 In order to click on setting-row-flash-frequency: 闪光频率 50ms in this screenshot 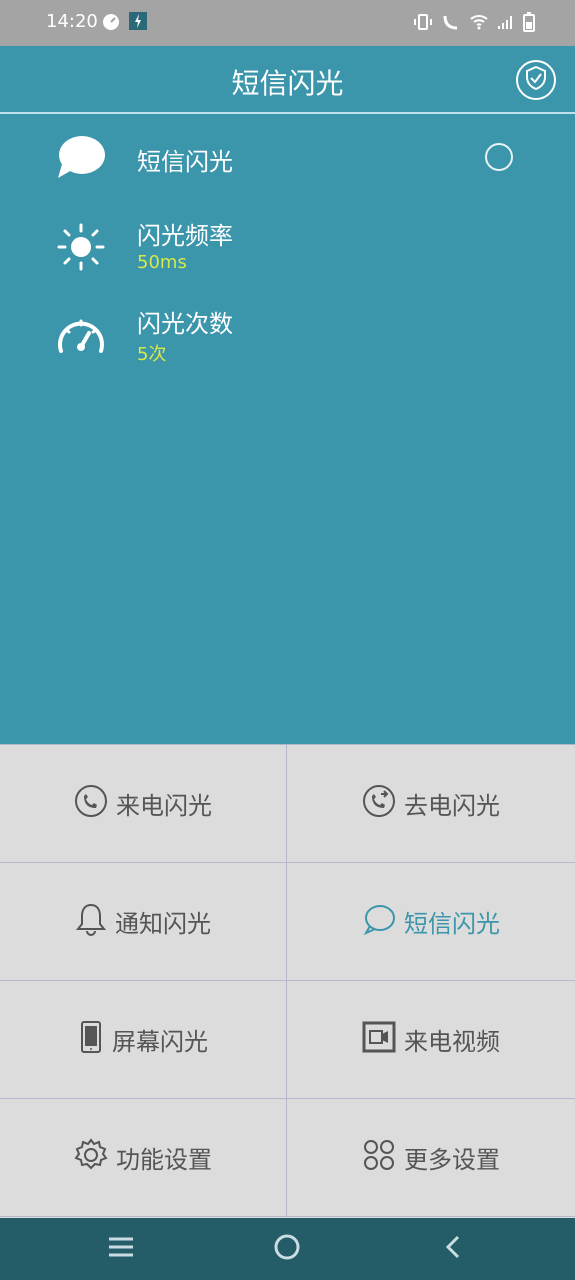, I will do `click(287, 244)`.